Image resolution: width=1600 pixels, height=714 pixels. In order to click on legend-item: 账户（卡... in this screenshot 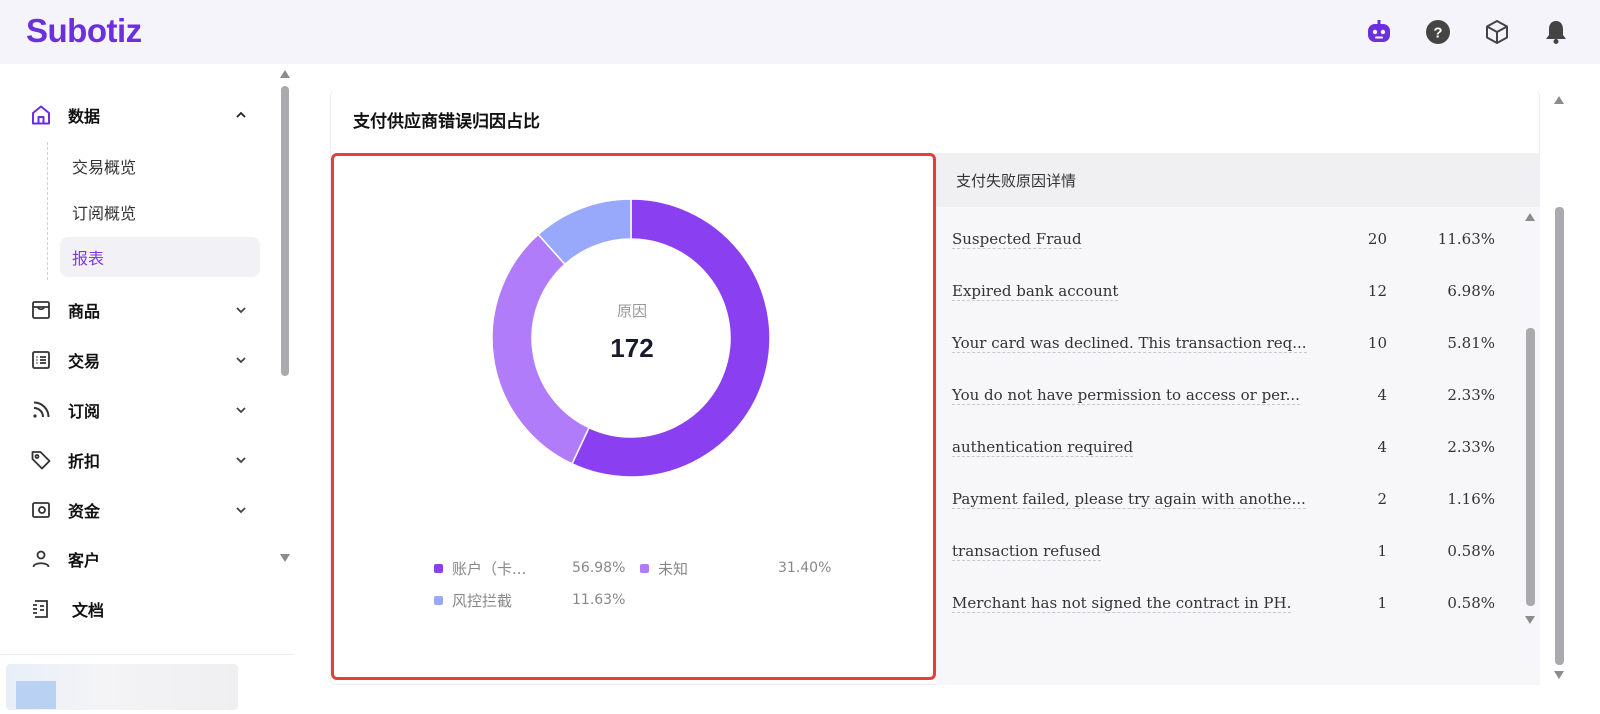, I will do `click(480, 568)`.